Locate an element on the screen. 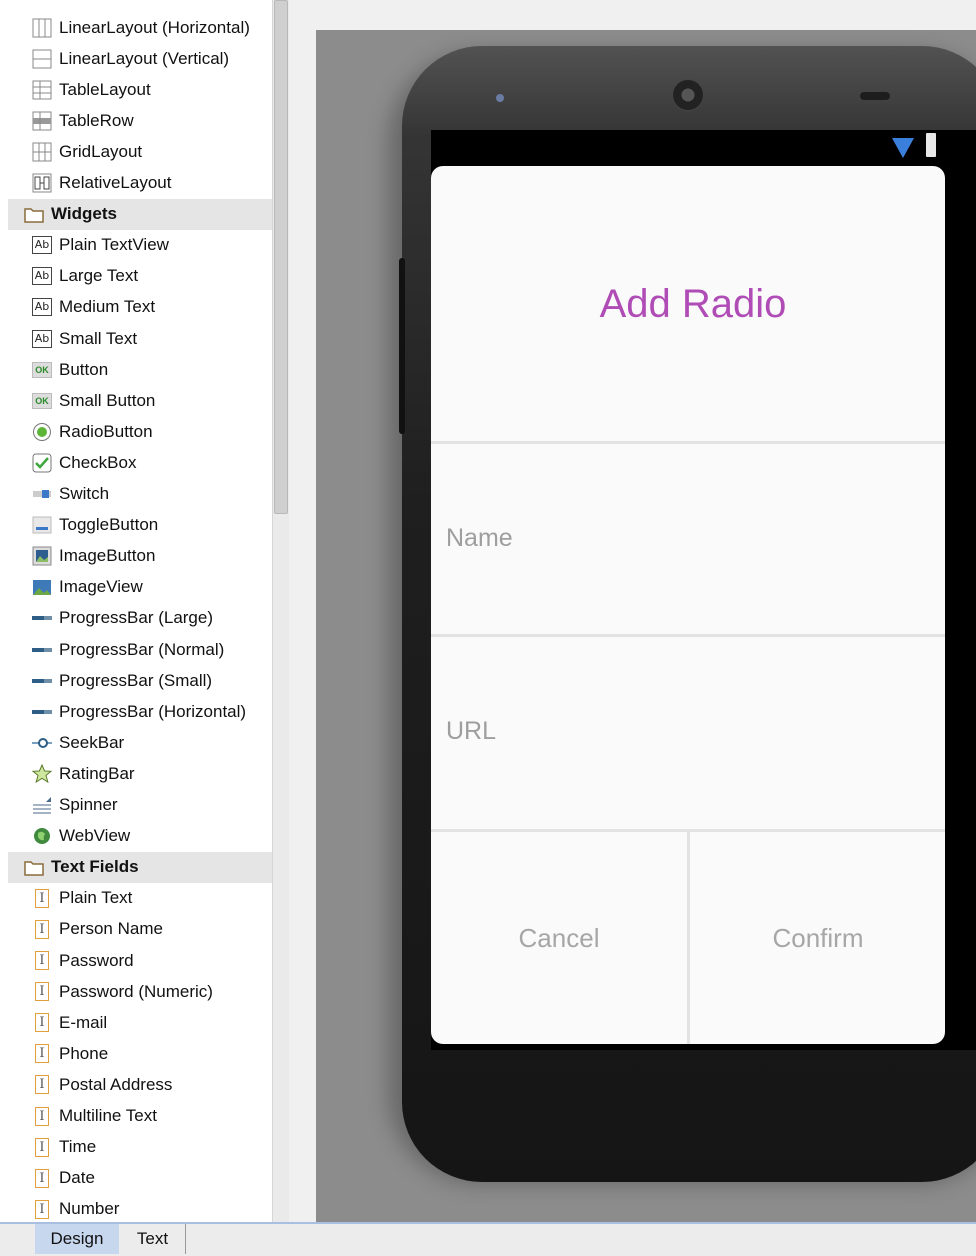 The width and height of the screenshot is (976, 1256). battery-icon is located at coordinates (931, 145).